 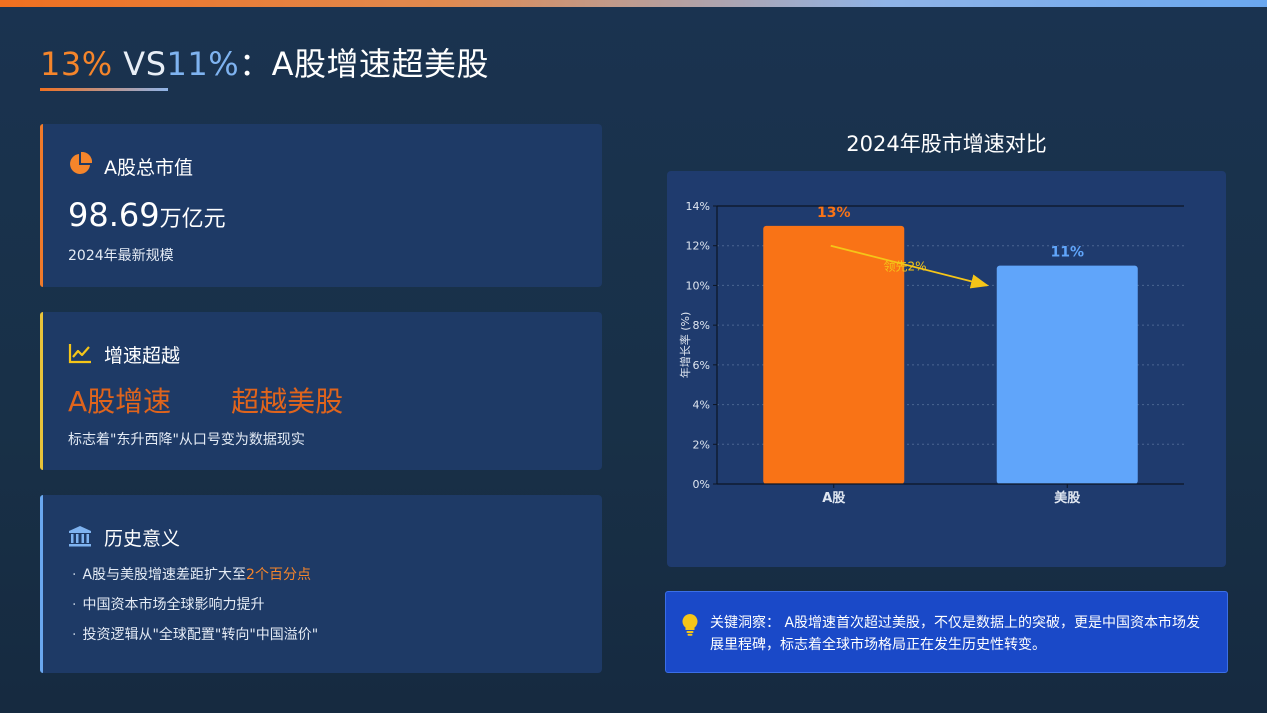 I want to click on bank-icon, so click(x=80, y=538).